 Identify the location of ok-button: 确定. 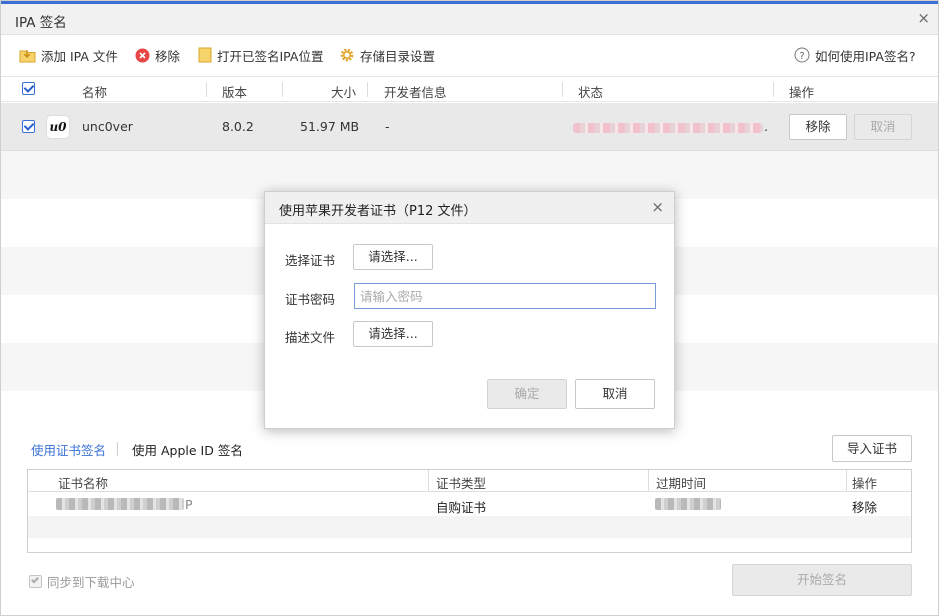
(527, 394).